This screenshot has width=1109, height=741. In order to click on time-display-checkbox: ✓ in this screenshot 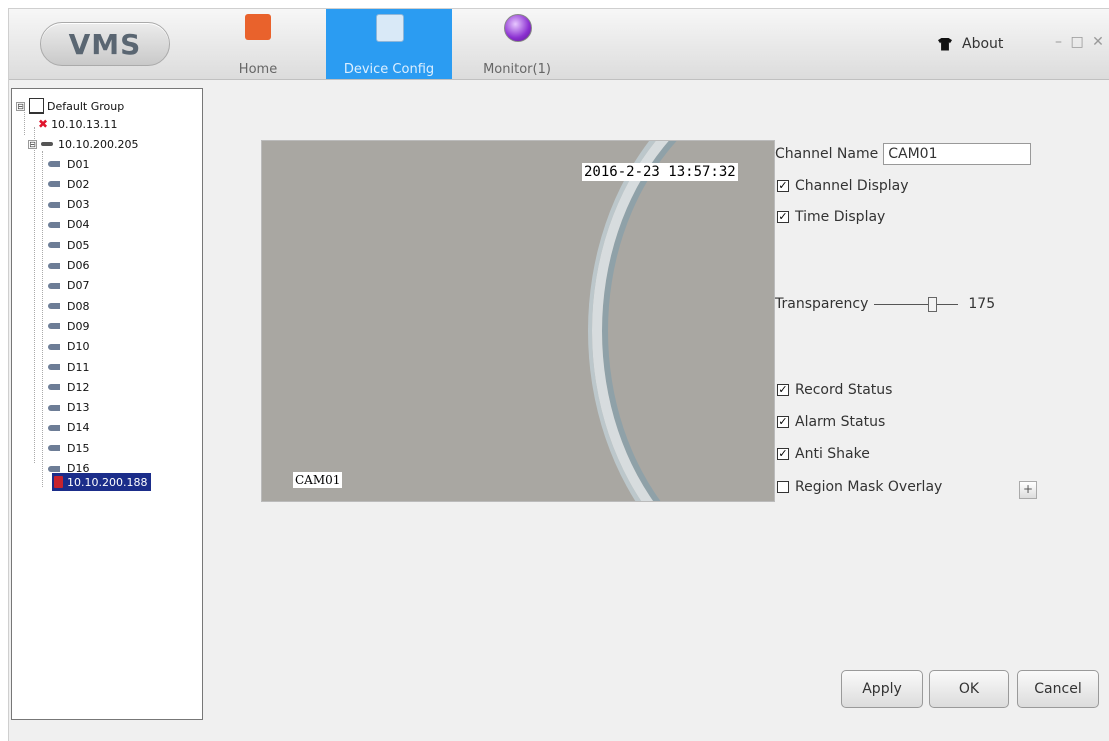, I will do `click(783, 217)`.